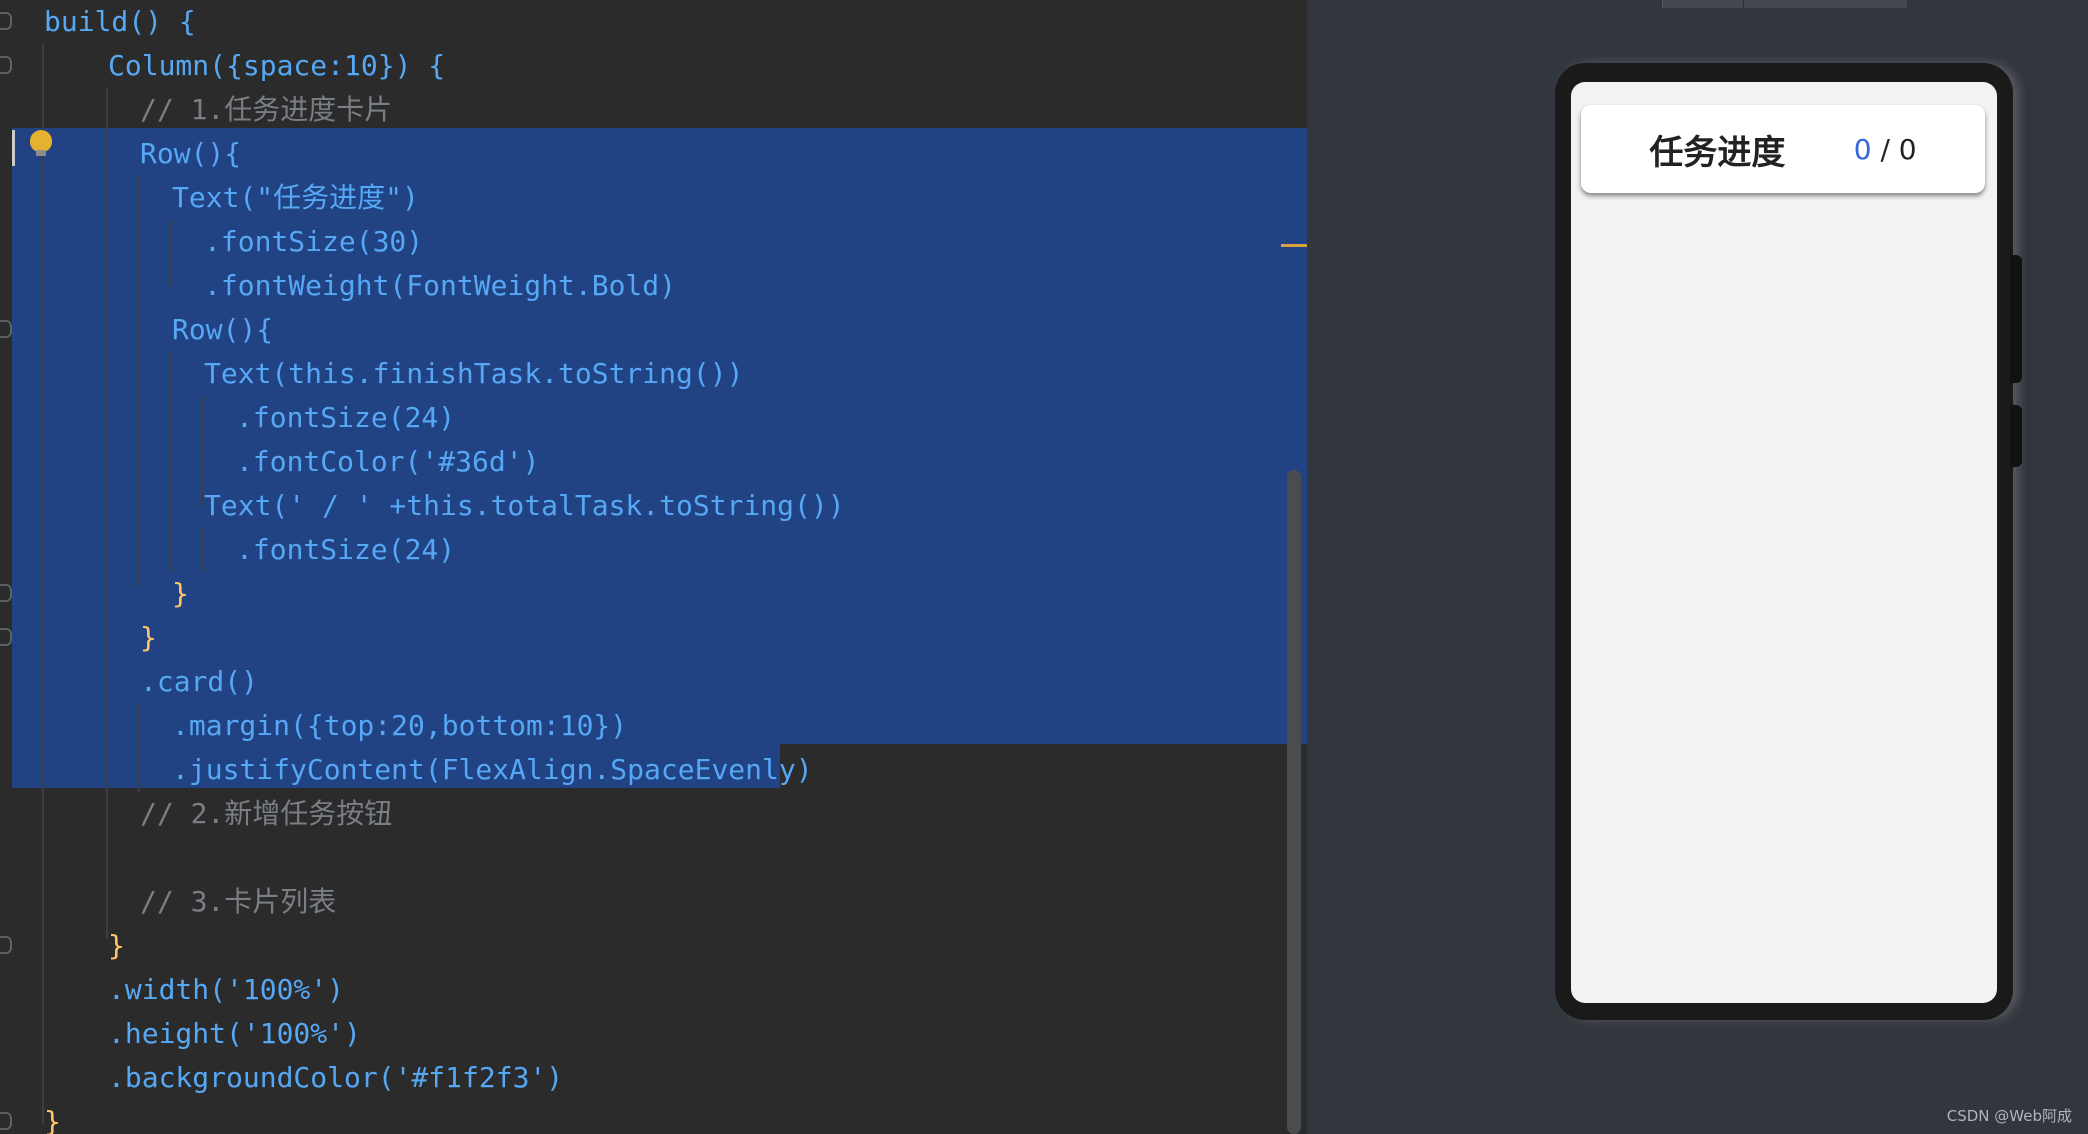 The width and height of the screenshot is (2088, 1134). I want to click on code-line: // 1.任务进度卡片, so click(266, 110).